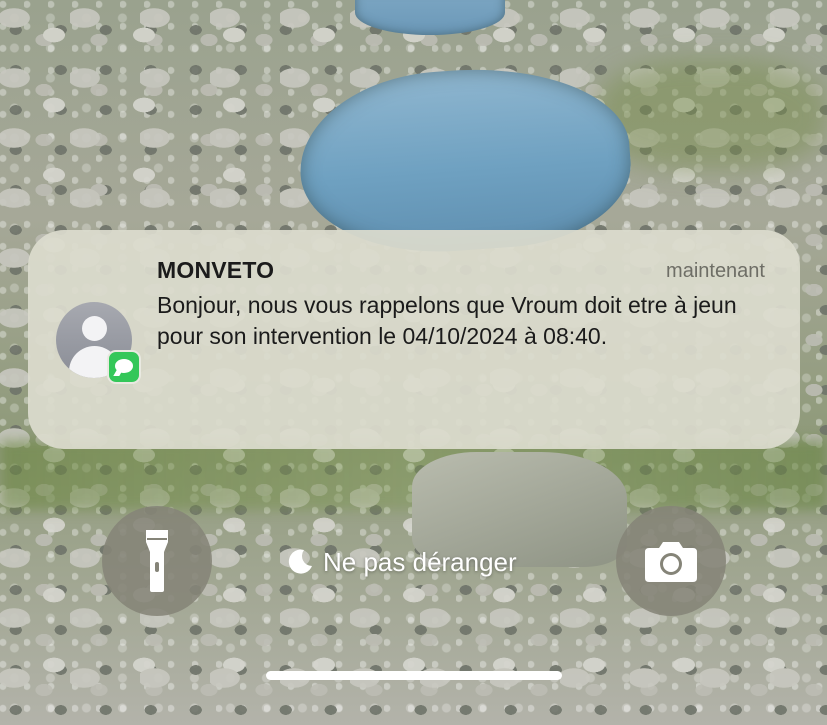 This screenshot has width=827, height=725. I want to click on wallpaper-grass-top, so click(712, 115).